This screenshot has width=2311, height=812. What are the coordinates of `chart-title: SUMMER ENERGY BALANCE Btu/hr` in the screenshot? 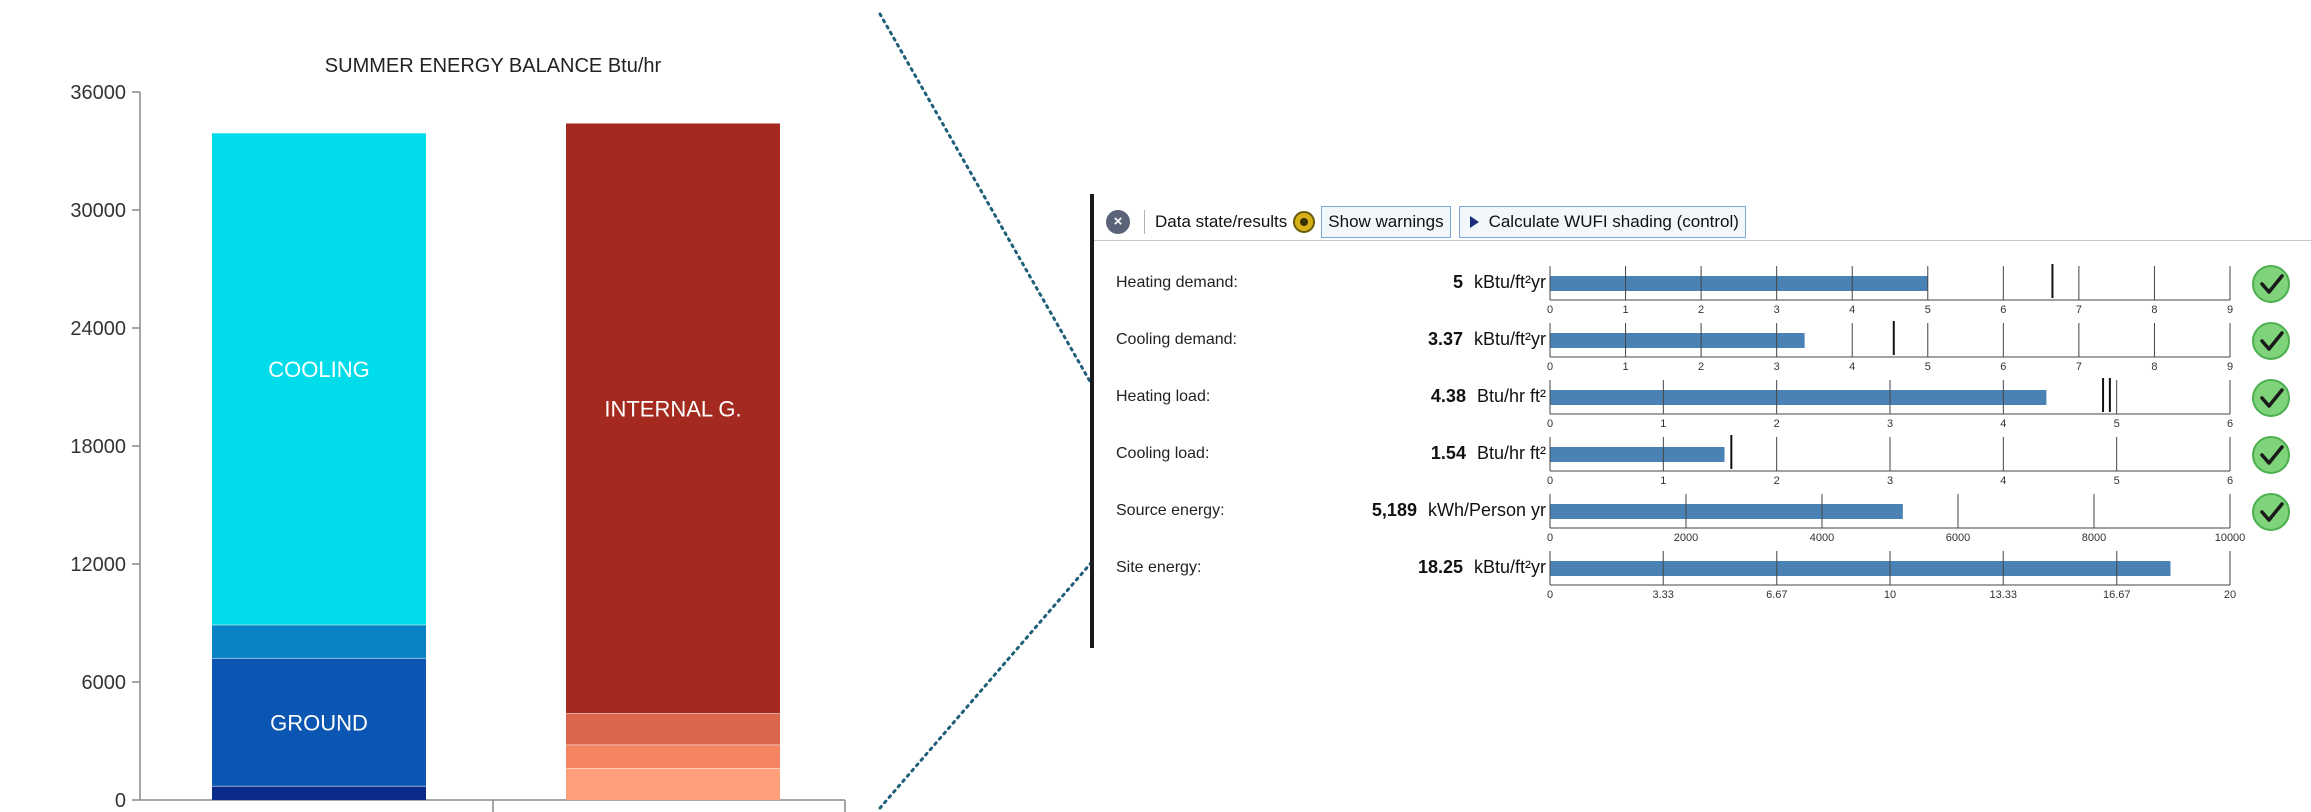 It's located at (493, 66).